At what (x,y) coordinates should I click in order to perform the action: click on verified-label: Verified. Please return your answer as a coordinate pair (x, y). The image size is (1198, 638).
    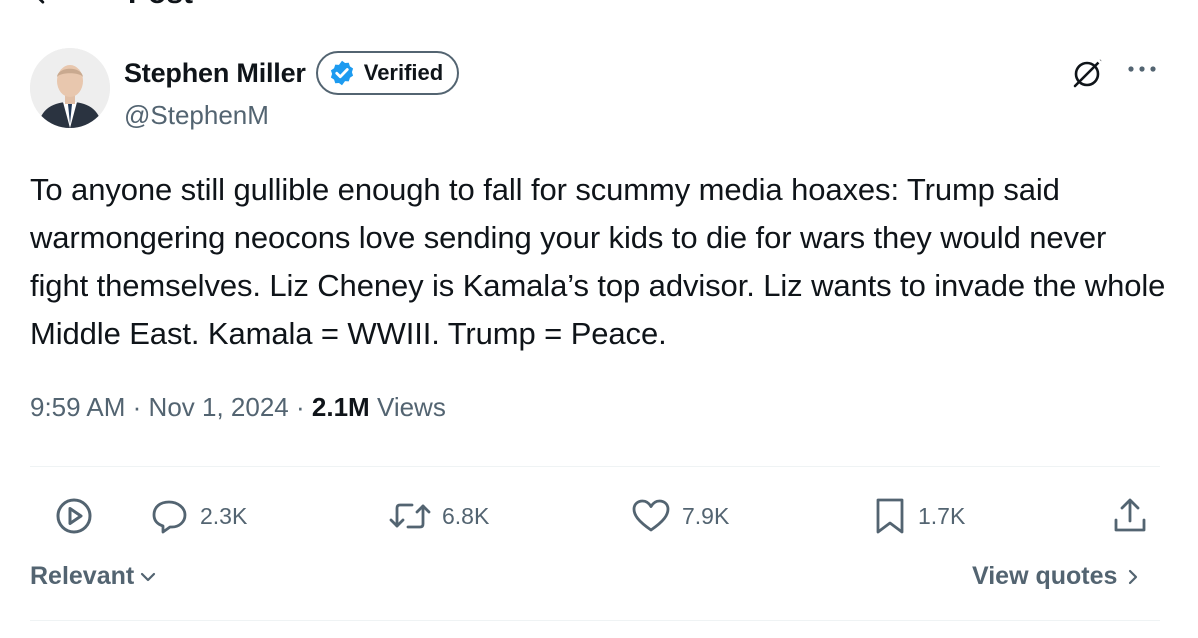
    Looking at the image, I should click on (403, 72).